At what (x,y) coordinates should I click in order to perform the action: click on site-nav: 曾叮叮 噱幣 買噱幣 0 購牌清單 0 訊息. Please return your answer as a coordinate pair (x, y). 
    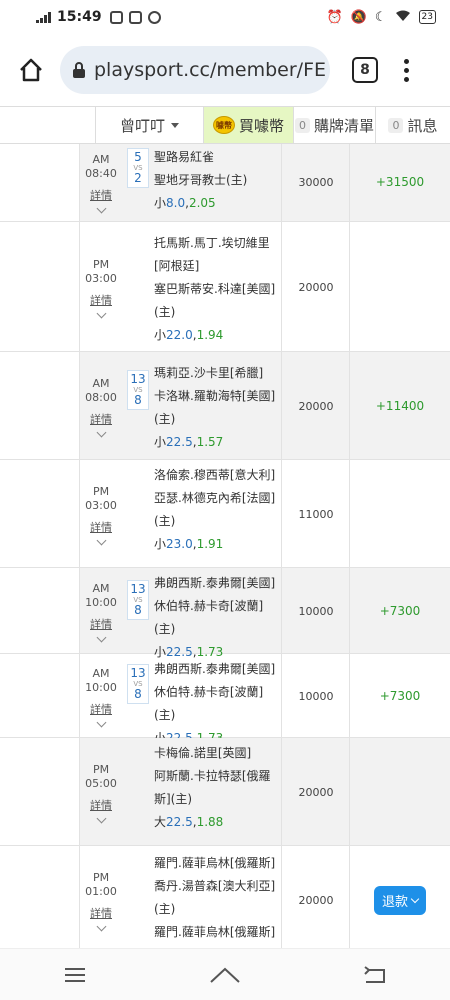
    Looking at the image, I should click on (225, 125).